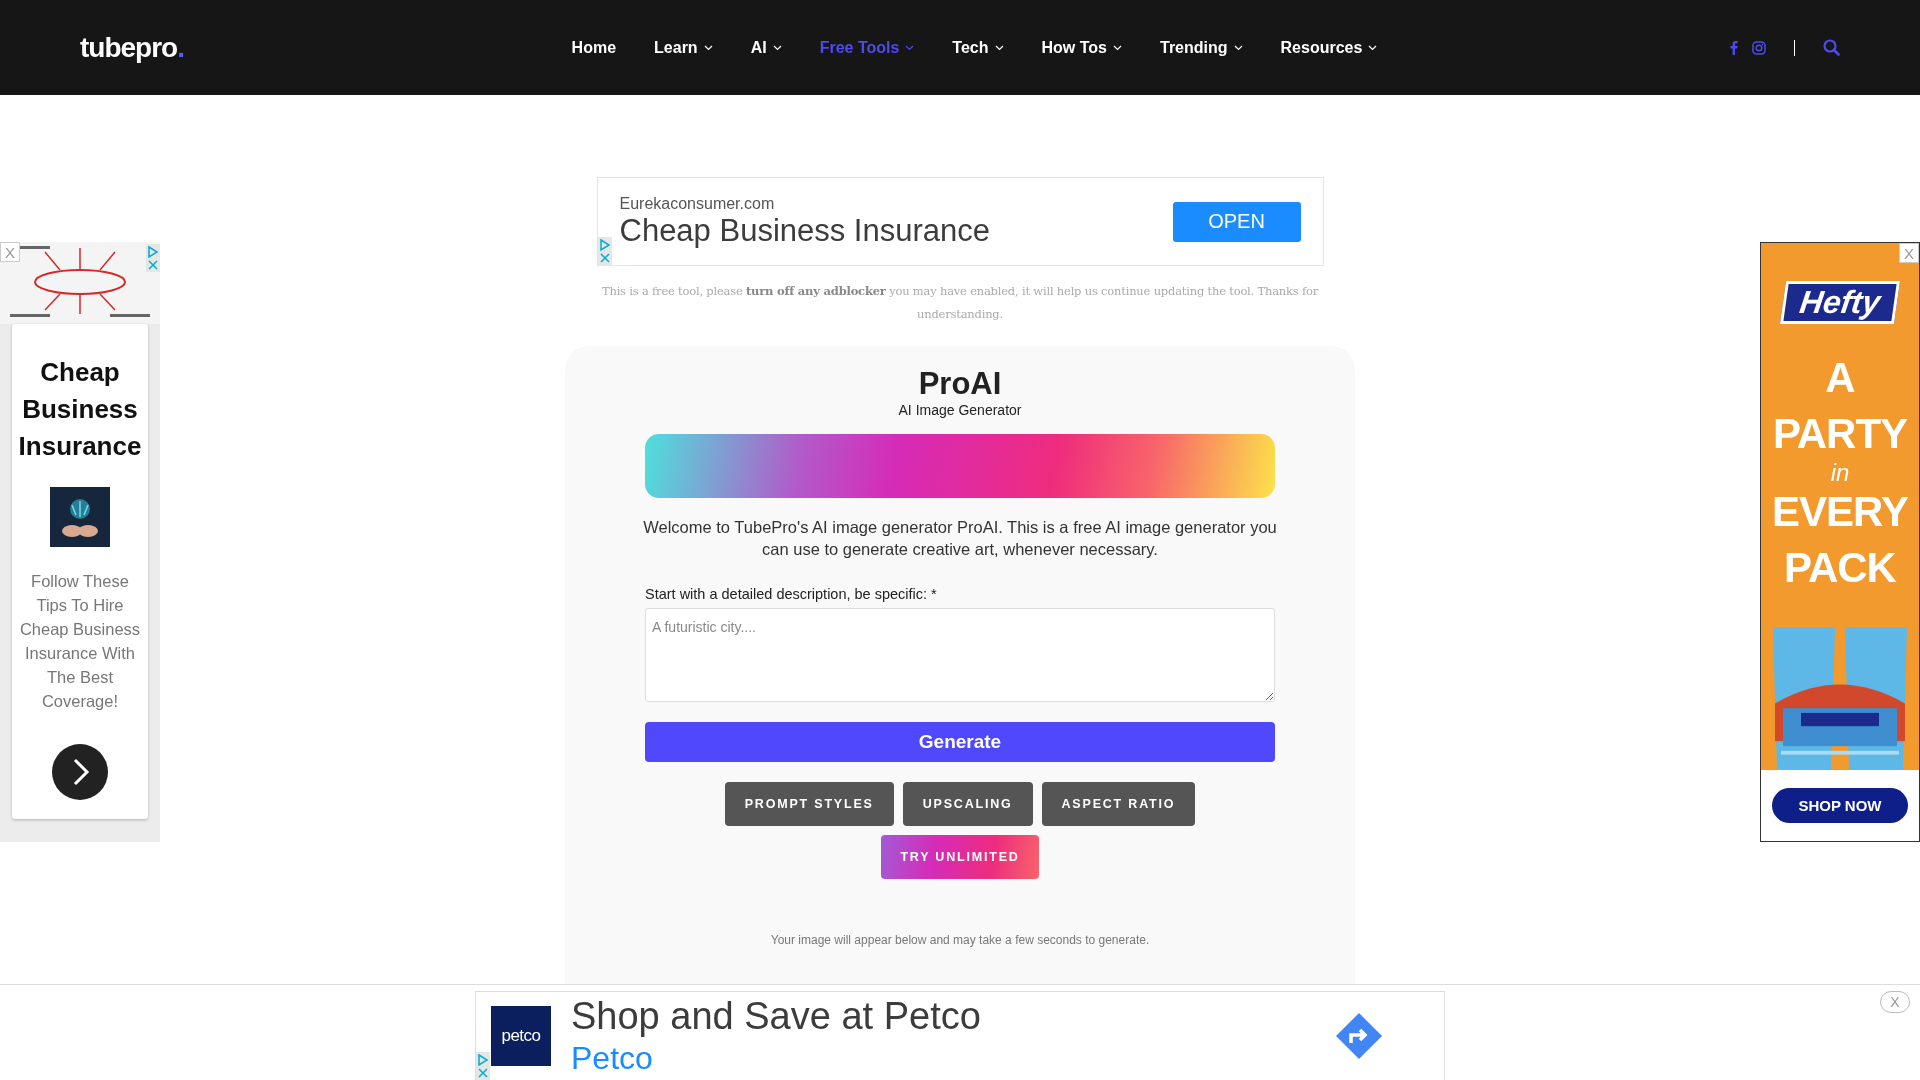  What do you see at coordinates (80, 641) in the screenshot?
I see `ad-description: Follow These Tips To Hire Cheap Business Insurance With The Best Coverage!` at bounding box center [80, 641].